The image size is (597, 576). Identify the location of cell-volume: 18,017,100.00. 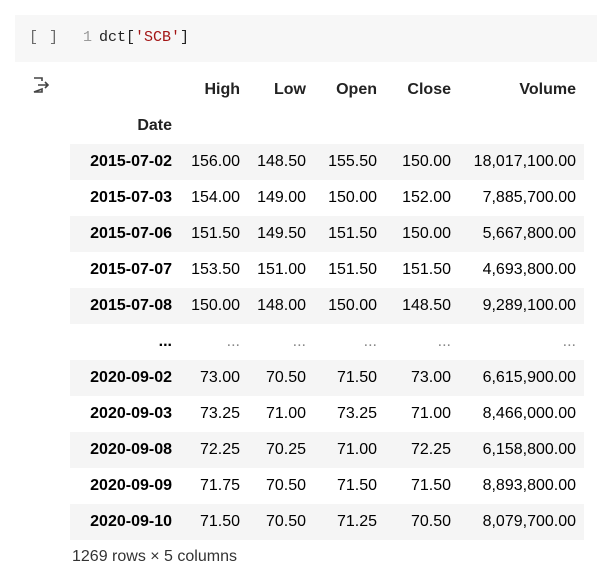
(524, 161).